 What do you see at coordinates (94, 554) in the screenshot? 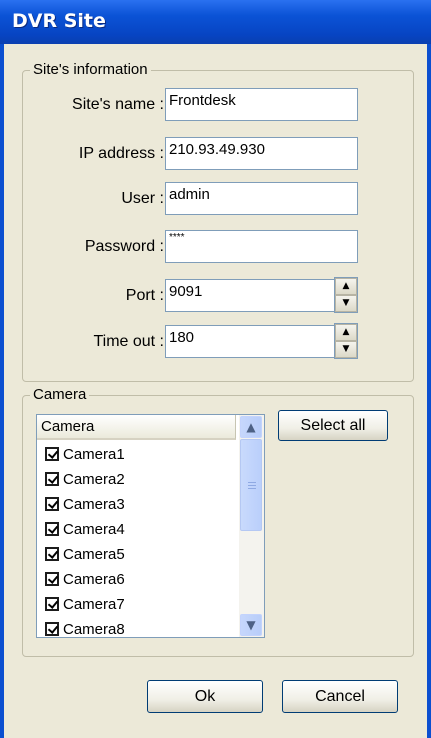
I see `camera-item-label: Camera5` at bounding box center [94, 554].